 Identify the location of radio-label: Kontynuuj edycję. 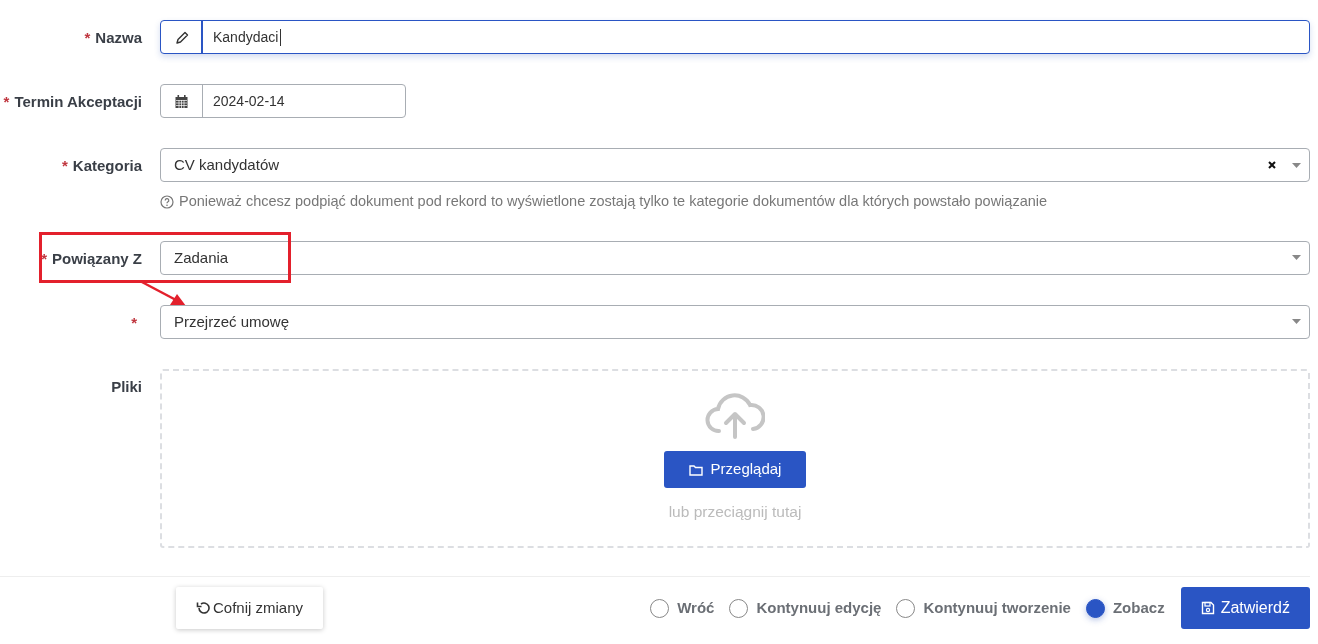
(819, 607).